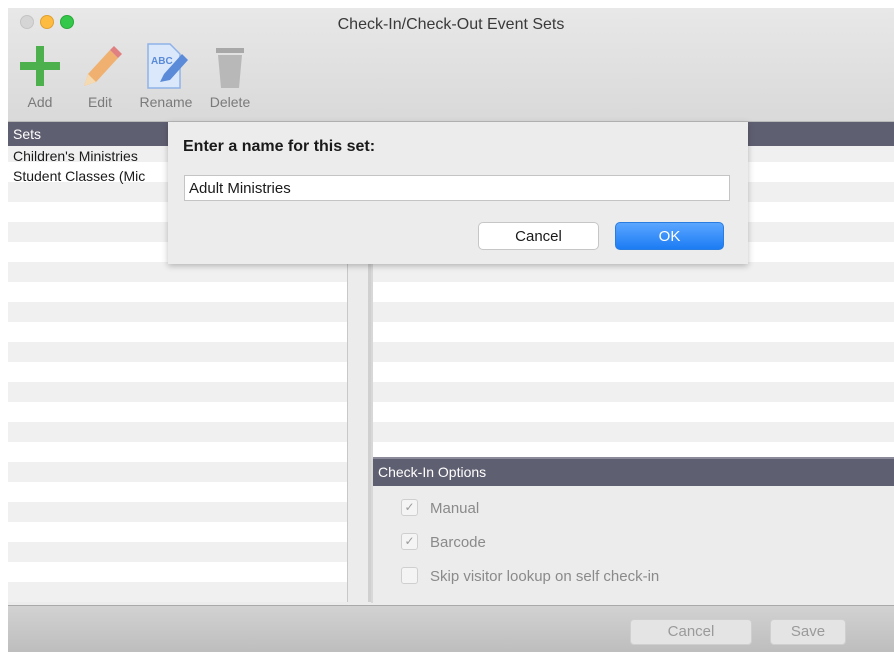  I want to click on pencil-icon, so click(103, 66).